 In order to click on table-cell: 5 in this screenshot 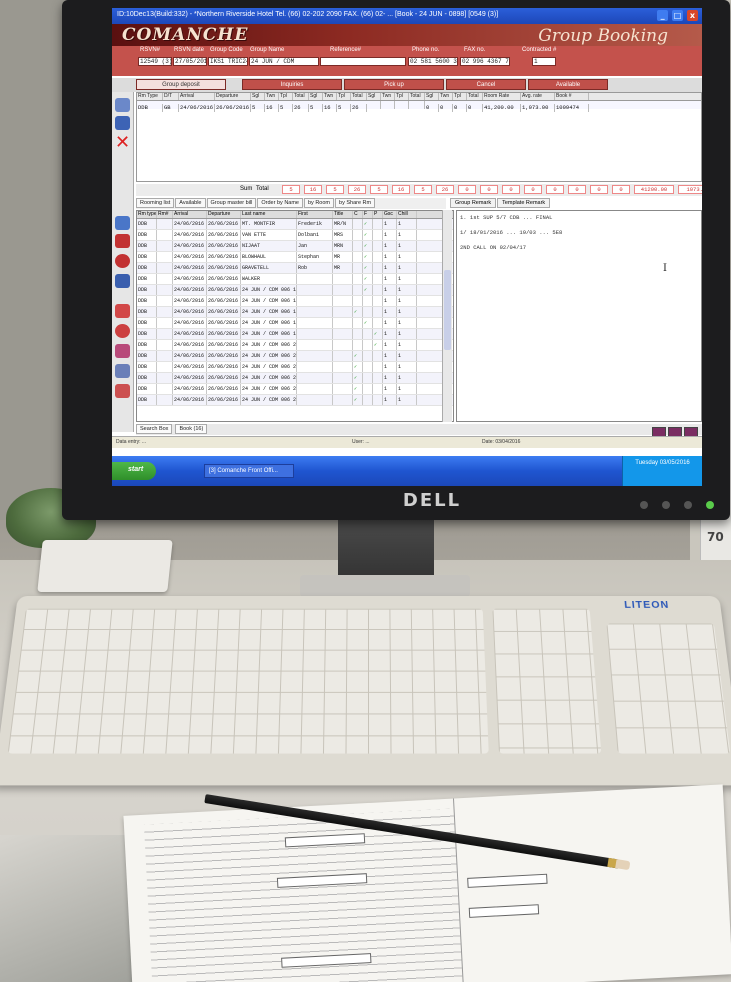, I will do `click(286, 108)`.